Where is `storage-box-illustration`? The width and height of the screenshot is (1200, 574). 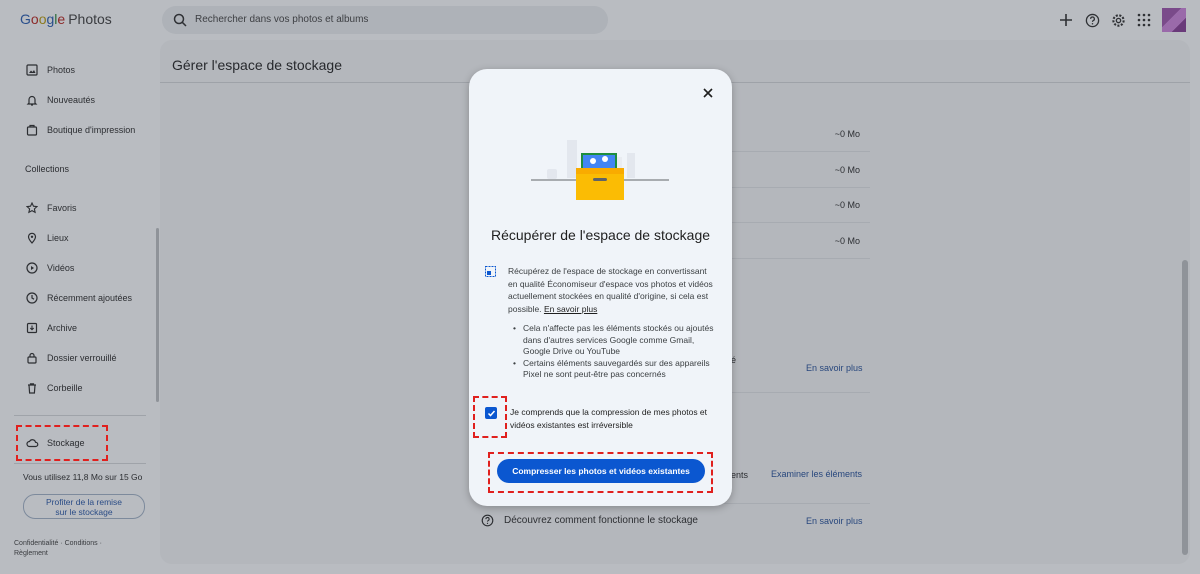 storage-box-illustration is located at coordinates (600, 170).